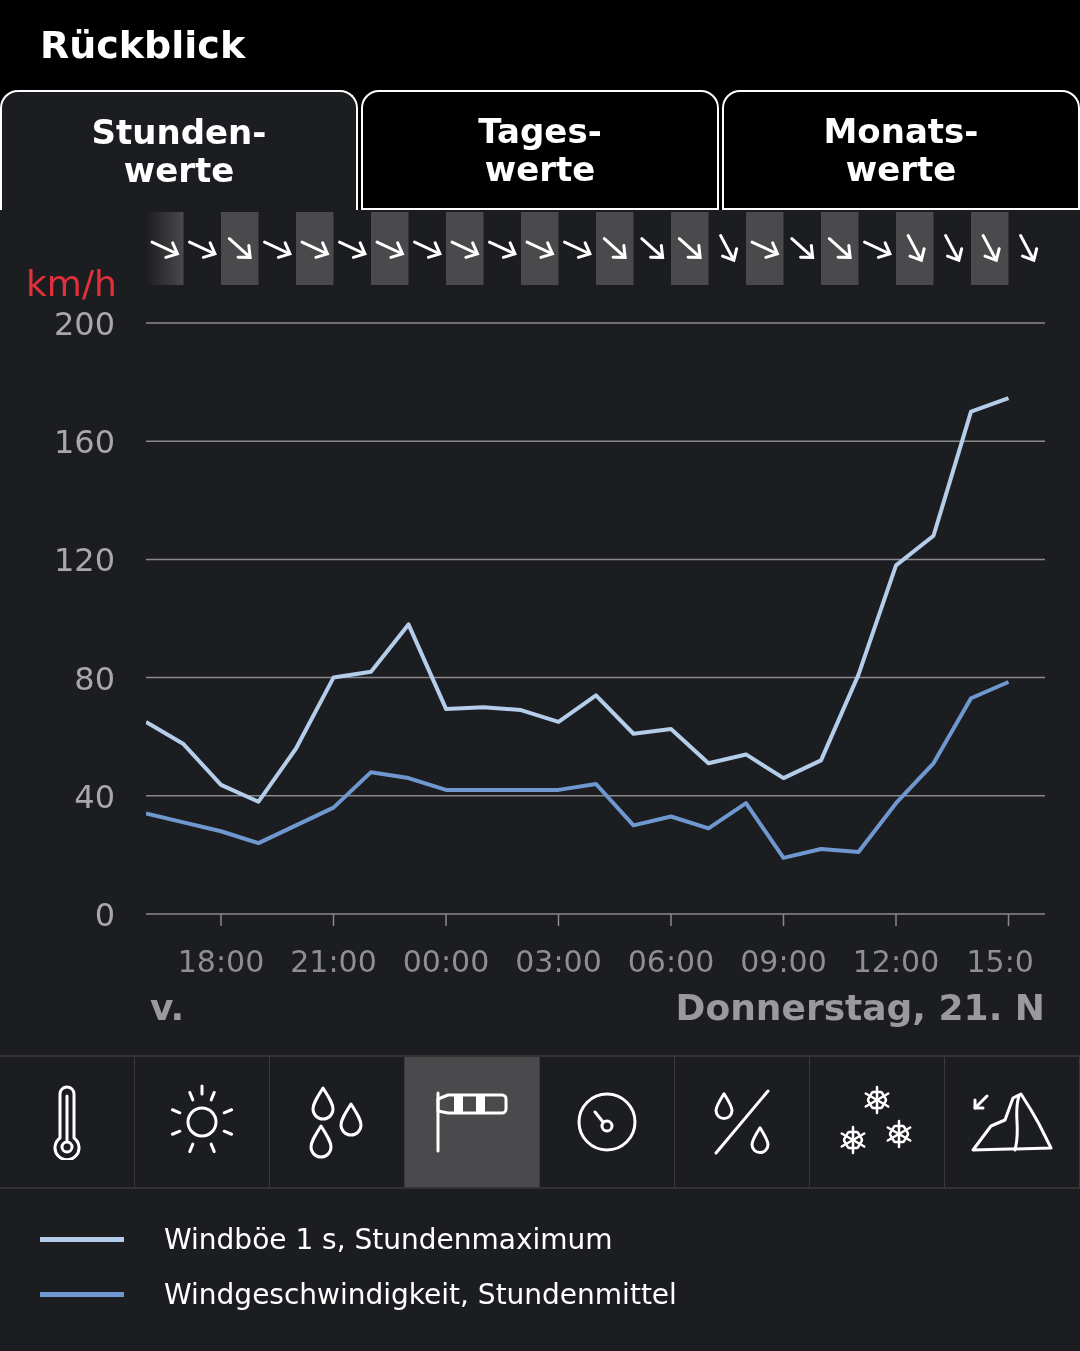 Image resolution: width=1080 pixels, height=1351 pixels. Describe the element at coordinates (104, 915) in the screenshot. I see `y-axis-label: 0` at that location.